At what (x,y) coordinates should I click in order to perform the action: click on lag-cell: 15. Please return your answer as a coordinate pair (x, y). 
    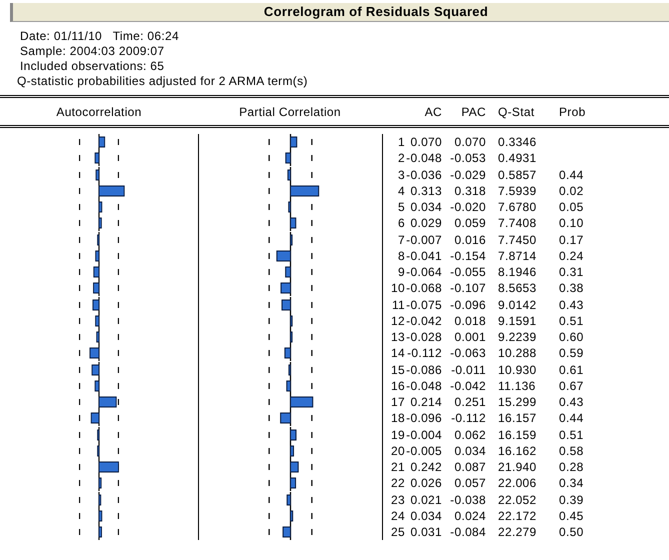
    Looking at the image, I should click on (398, 370).